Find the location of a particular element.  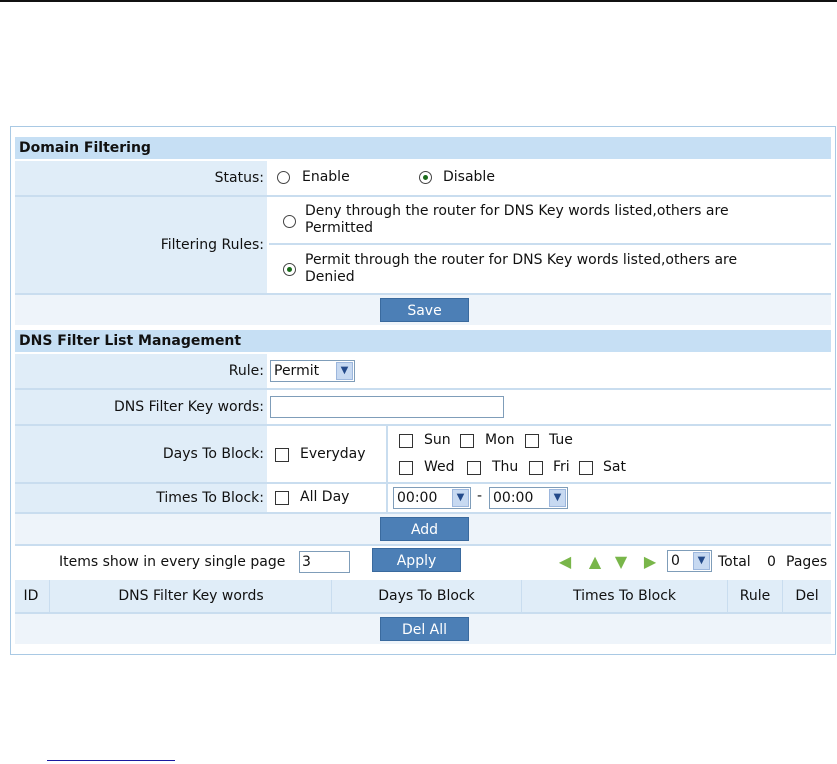

dns-filter-header: DNS Filter List Management is located at coordinates (423, 341).